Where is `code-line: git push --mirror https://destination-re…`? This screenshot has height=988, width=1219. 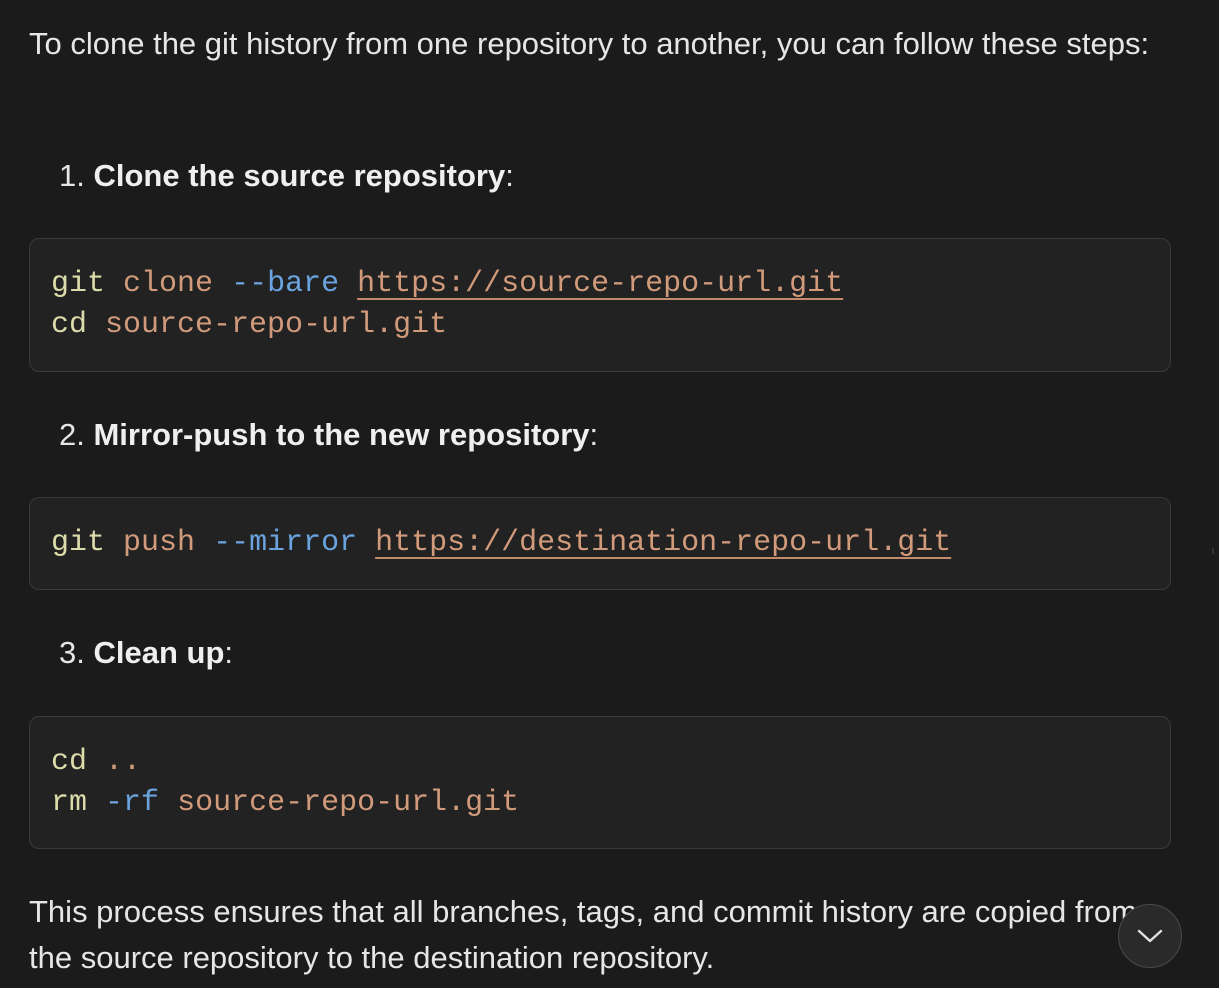
code-line: git push --mirror https://destination-re… is located at coordinates (610, 543).